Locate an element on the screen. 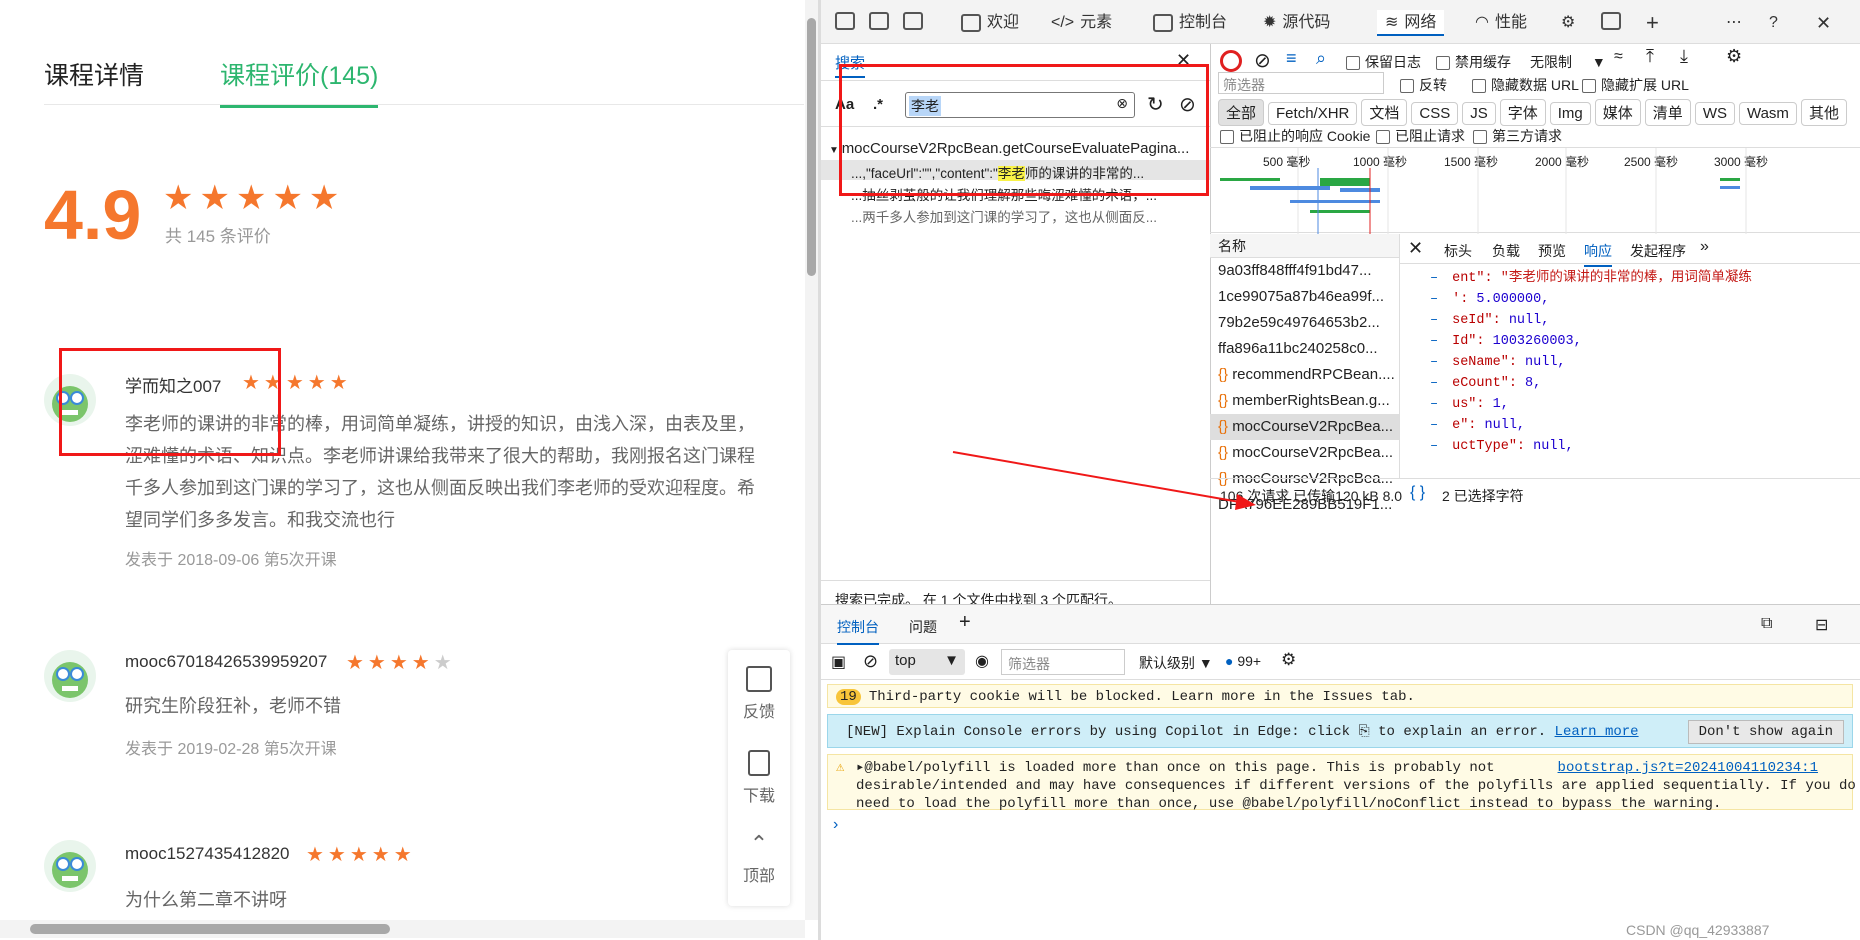 This screenshot has height=940, width=1860. console-prompt-icon: › is located at coordinates (835, 825).